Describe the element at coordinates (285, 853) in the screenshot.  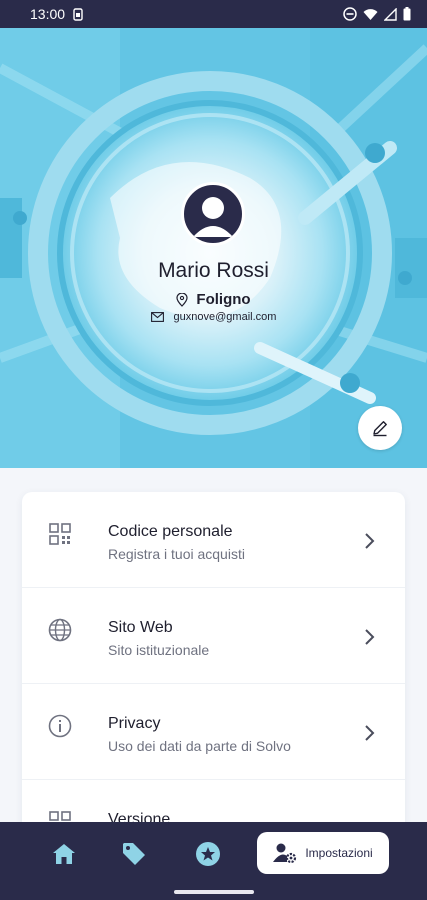
I see `user-settings-icon` at that location.